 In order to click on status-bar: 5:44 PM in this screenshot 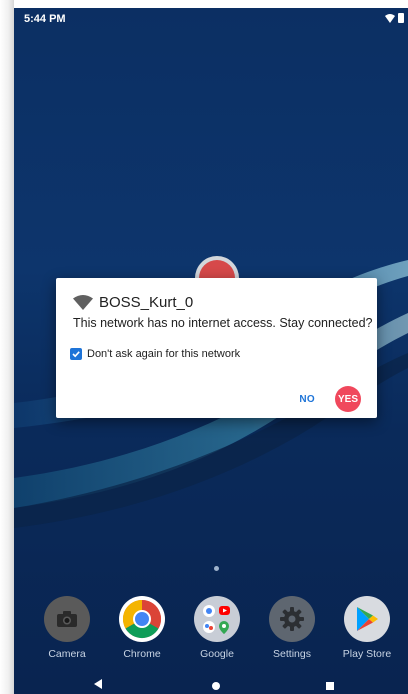, I will do `click(211, 19)`.